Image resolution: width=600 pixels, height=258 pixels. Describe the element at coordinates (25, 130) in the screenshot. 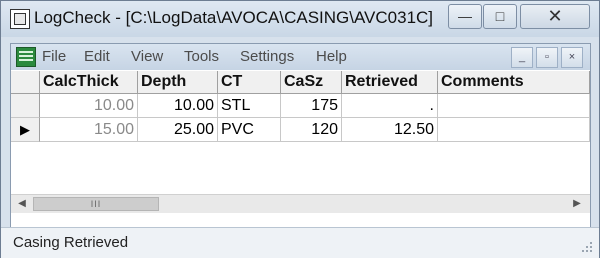

I see `current-row-indicator: ▶` at that location.